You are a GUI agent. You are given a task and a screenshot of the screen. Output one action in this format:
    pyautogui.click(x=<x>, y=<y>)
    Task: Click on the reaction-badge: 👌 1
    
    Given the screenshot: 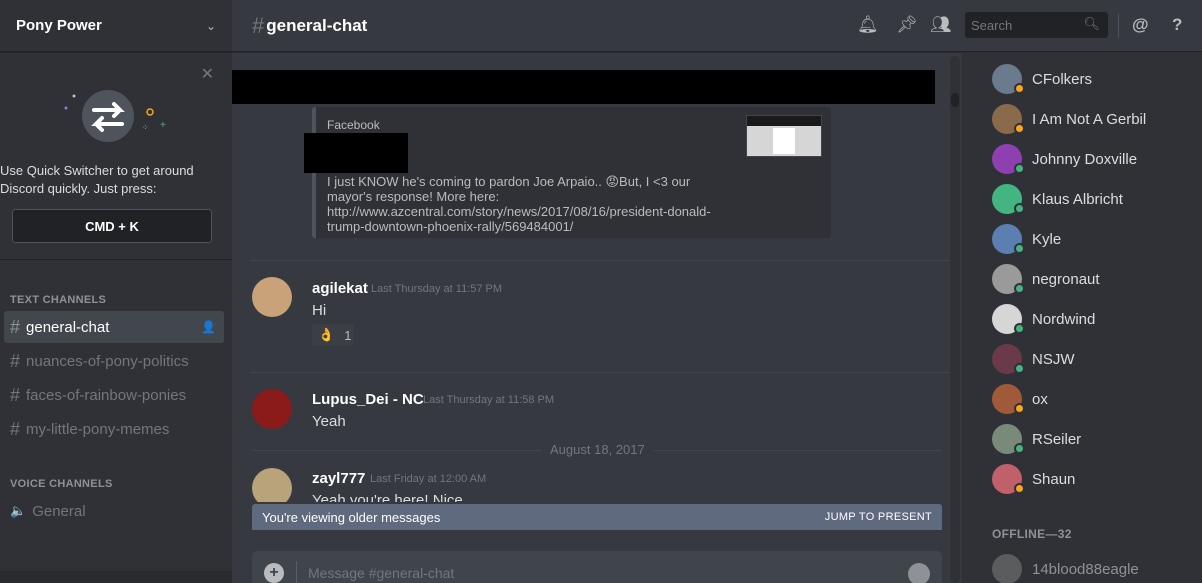 What is the action you would take?
    pyautogui.click(x=333, y=335)
    